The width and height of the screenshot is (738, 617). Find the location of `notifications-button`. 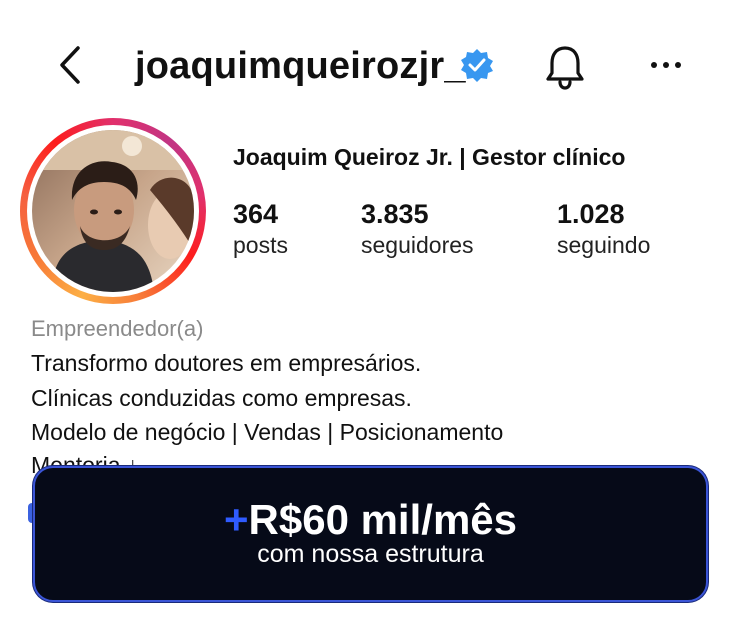

notifications-button is located at coordinates (565, 67).